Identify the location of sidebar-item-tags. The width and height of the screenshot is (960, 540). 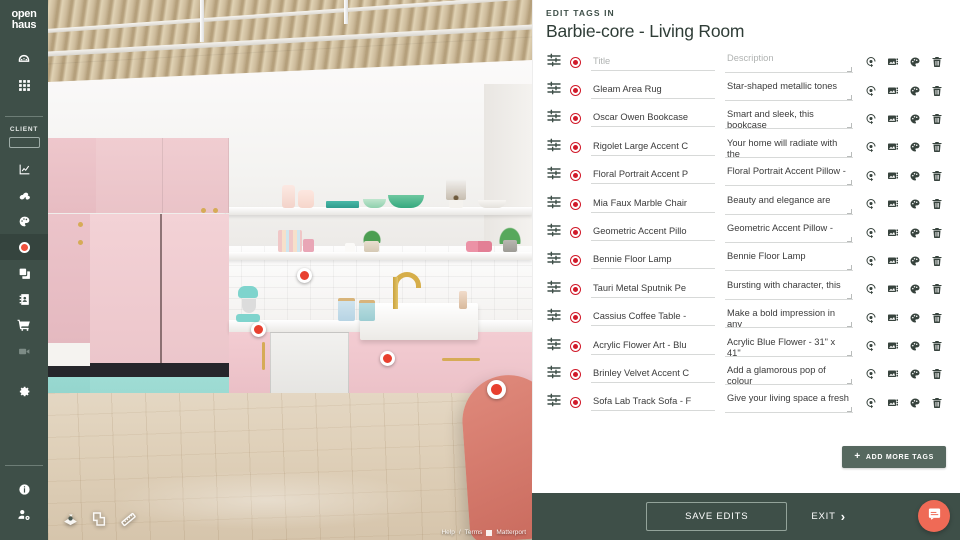
(24, 247).